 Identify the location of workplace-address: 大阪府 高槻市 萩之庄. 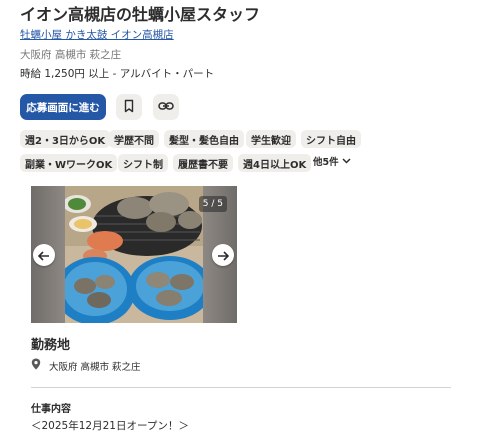
(86, 365).